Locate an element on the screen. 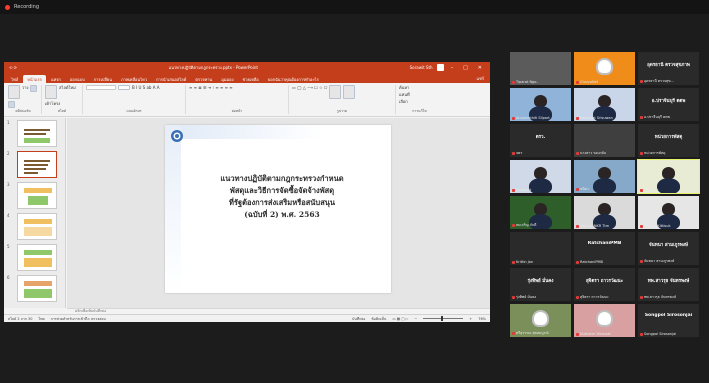 Image resolution: width=709 pixels, height=383 pixels. participant-caption: Nuttakrn Wirawat is located at coordinates (605, 334).